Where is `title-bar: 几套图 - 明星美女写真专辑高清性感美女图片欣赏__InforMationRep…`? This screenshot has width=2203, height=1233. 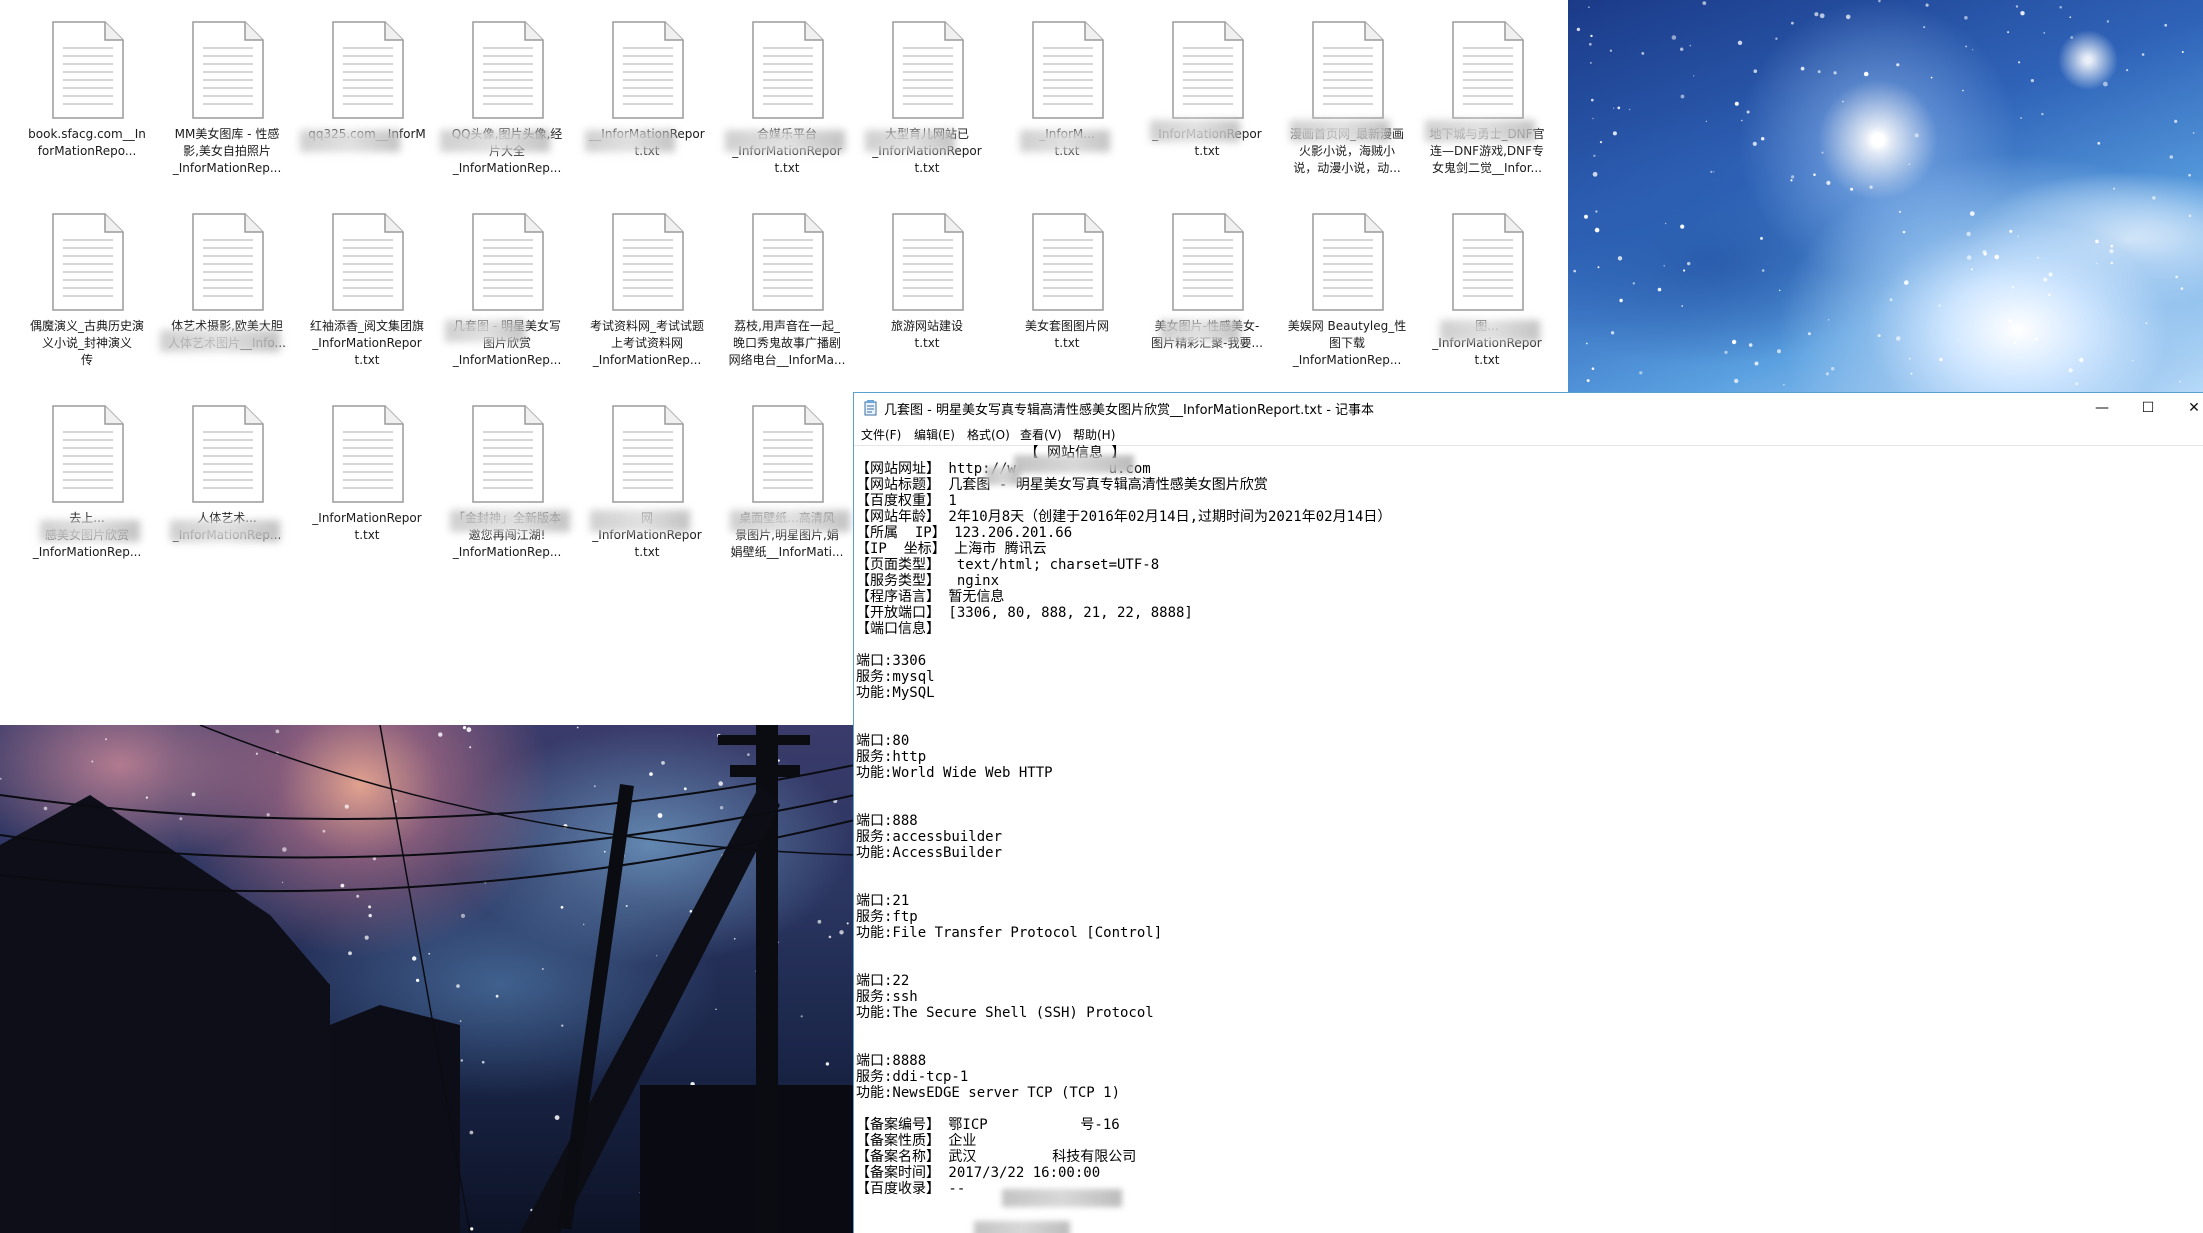
title-bar: 几套图 - 明星美女写真专辑高清性感美女图片欣赏__InforMationRep… is located at coordinates (1528, 408).